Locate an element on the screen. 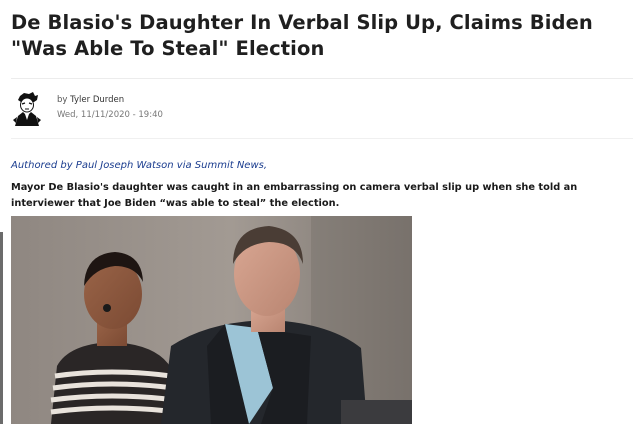  header-divider is located at coordinates (322, 78).